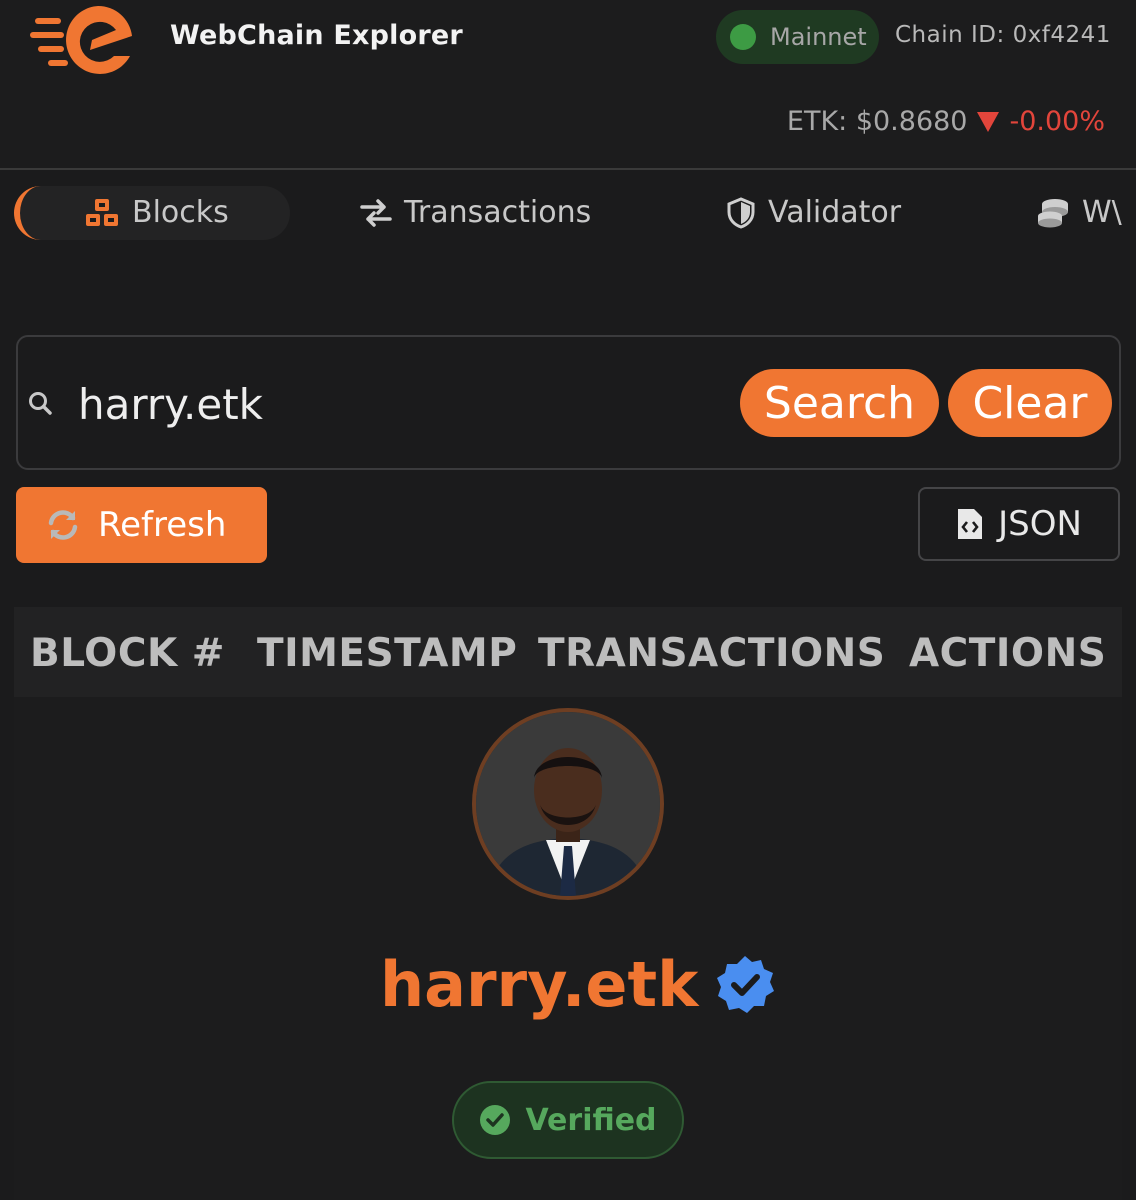 The width and height of the screenshot is (1136, 1200). What do you see at coordinates (591, 1120) in the screenshot?
I see `verified-label: Verified` at bounding box center [591, 1120].